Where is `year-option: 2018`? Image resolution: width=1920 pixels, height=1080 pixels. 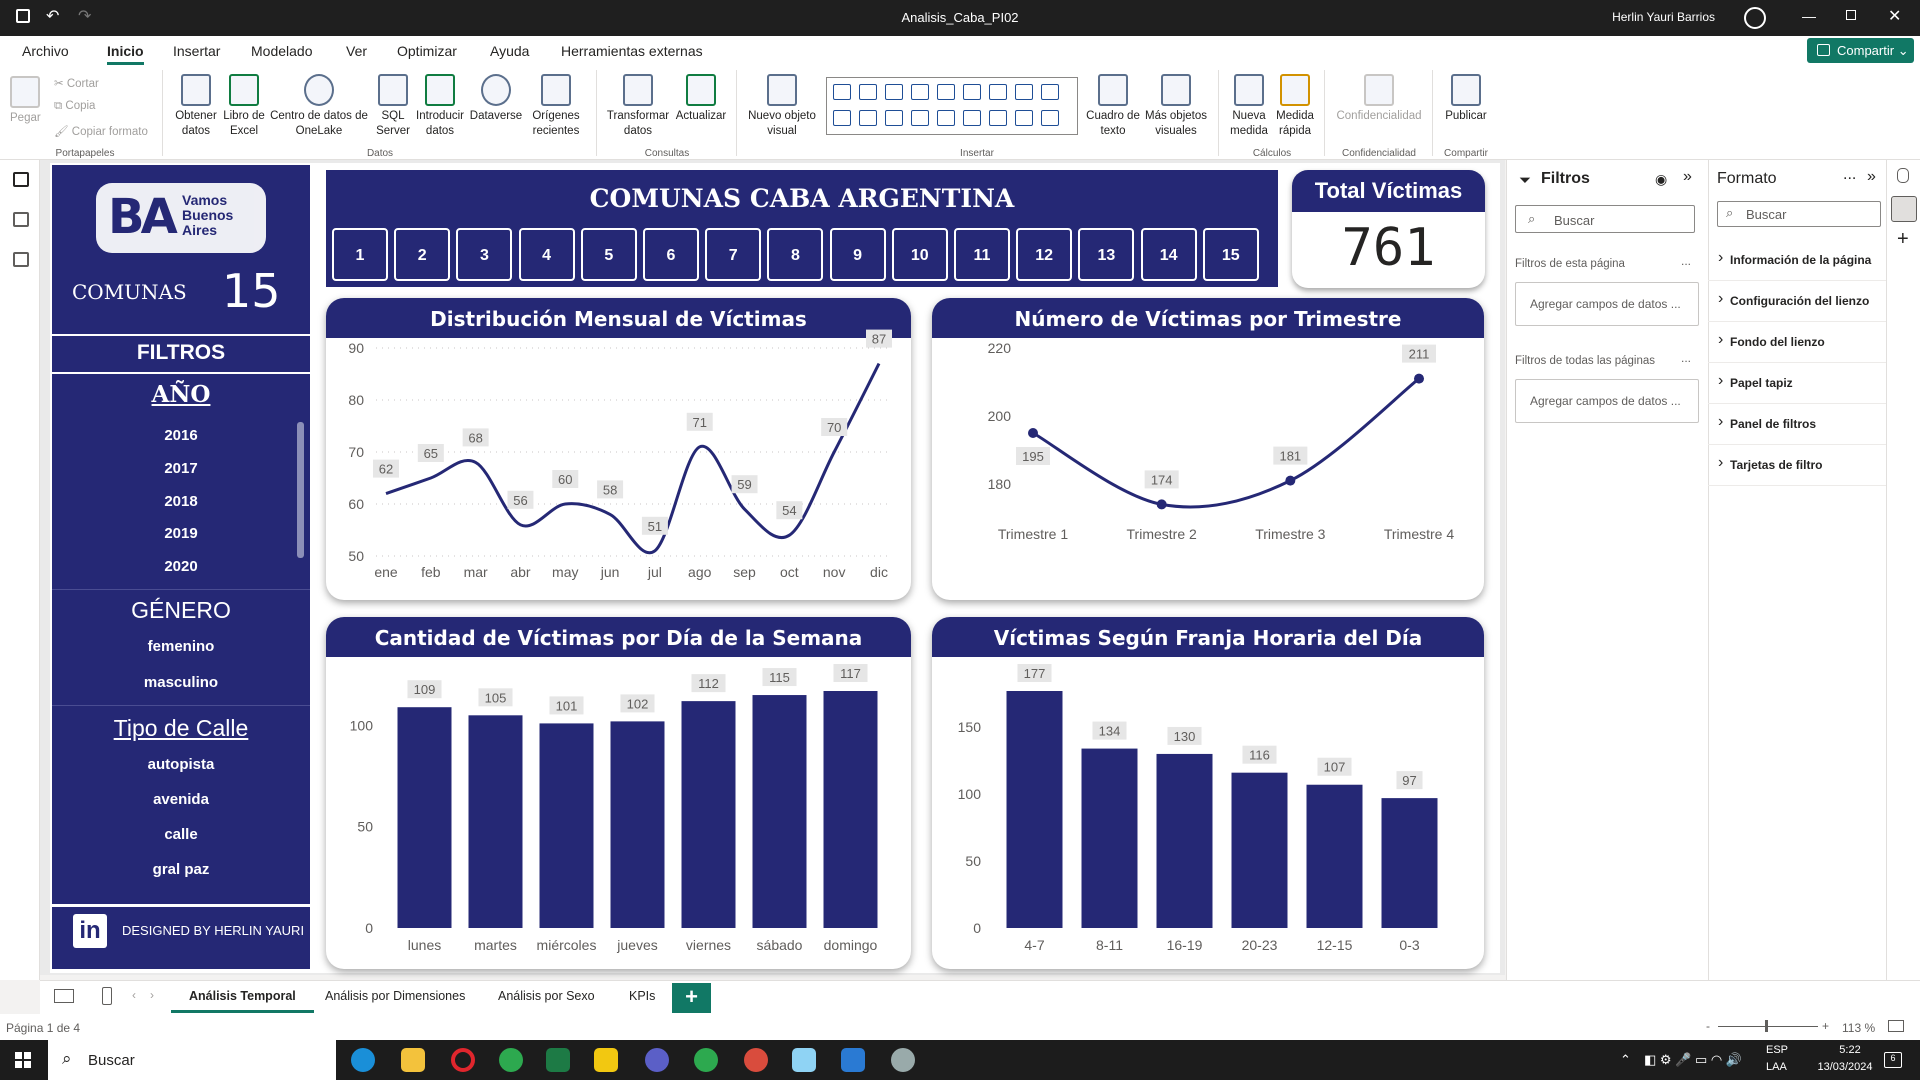 year-option: 2018 is located at coordinates (181, 501).